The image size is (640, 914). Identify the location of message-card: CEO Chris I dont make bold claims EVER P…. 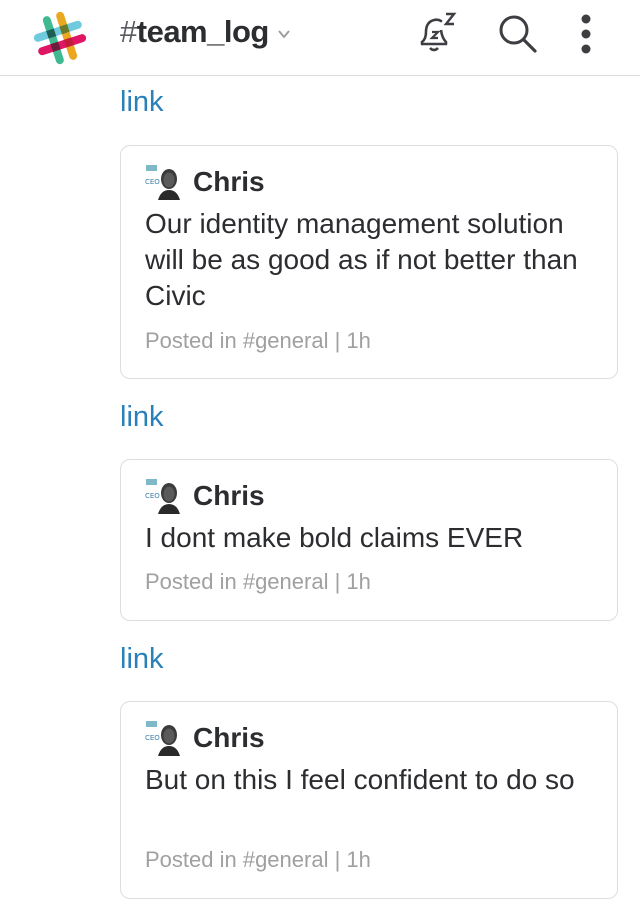
(369, 540).